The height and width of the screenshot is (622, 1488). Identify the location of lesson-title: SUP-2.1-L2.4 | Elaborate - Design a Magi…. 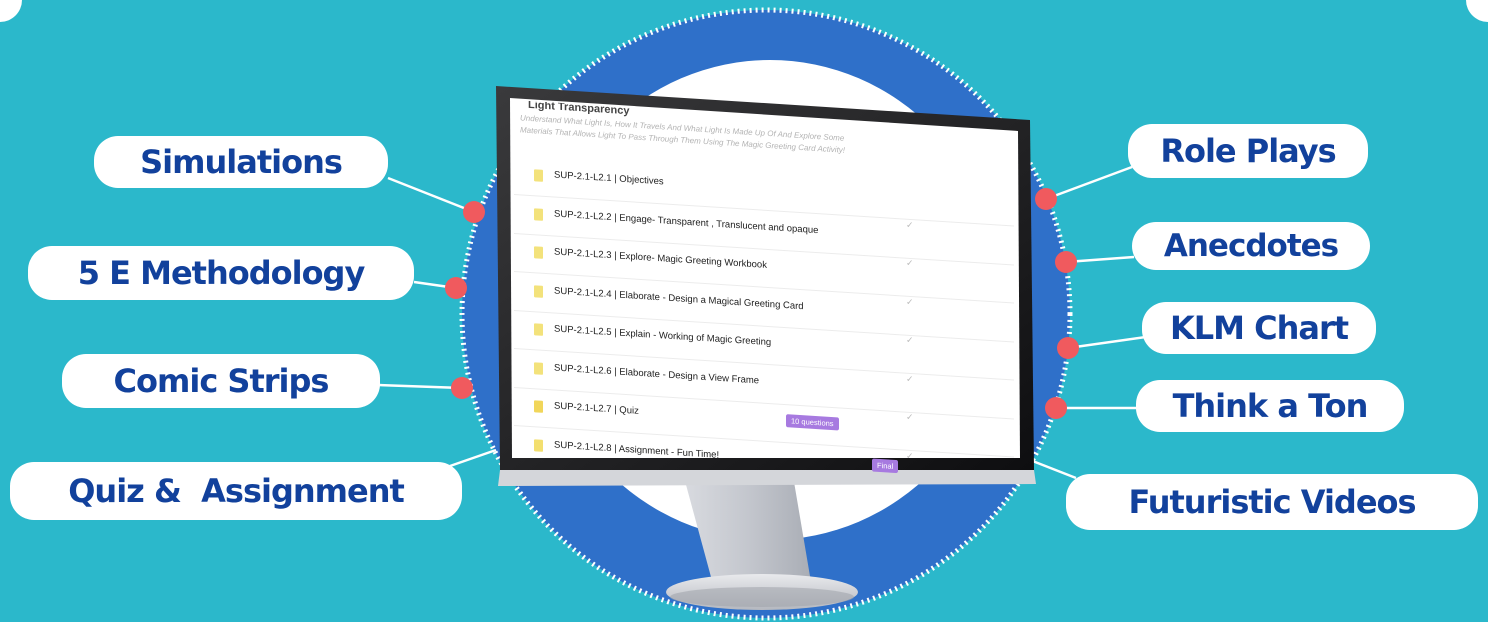
(679, 298).